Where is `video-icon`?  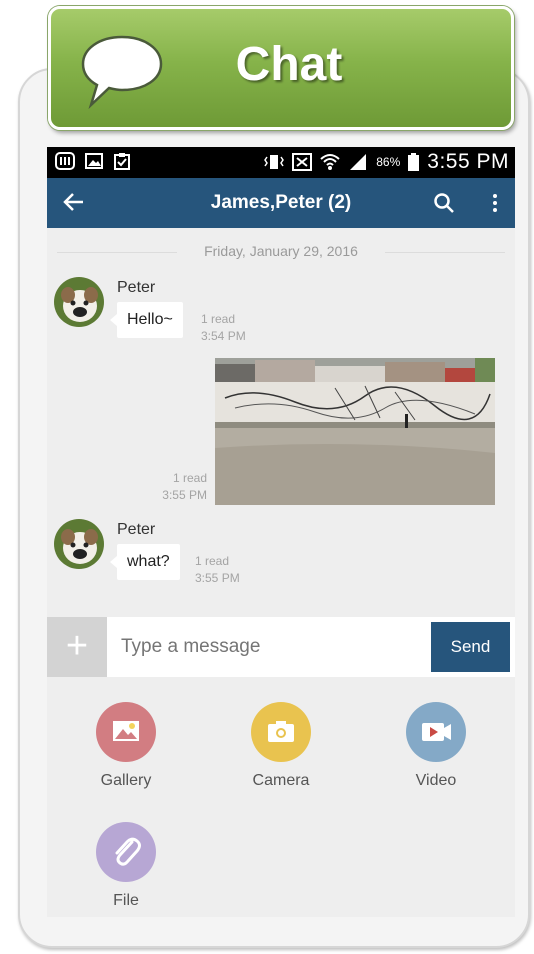
video-icon is located at coordinates (436, 732).